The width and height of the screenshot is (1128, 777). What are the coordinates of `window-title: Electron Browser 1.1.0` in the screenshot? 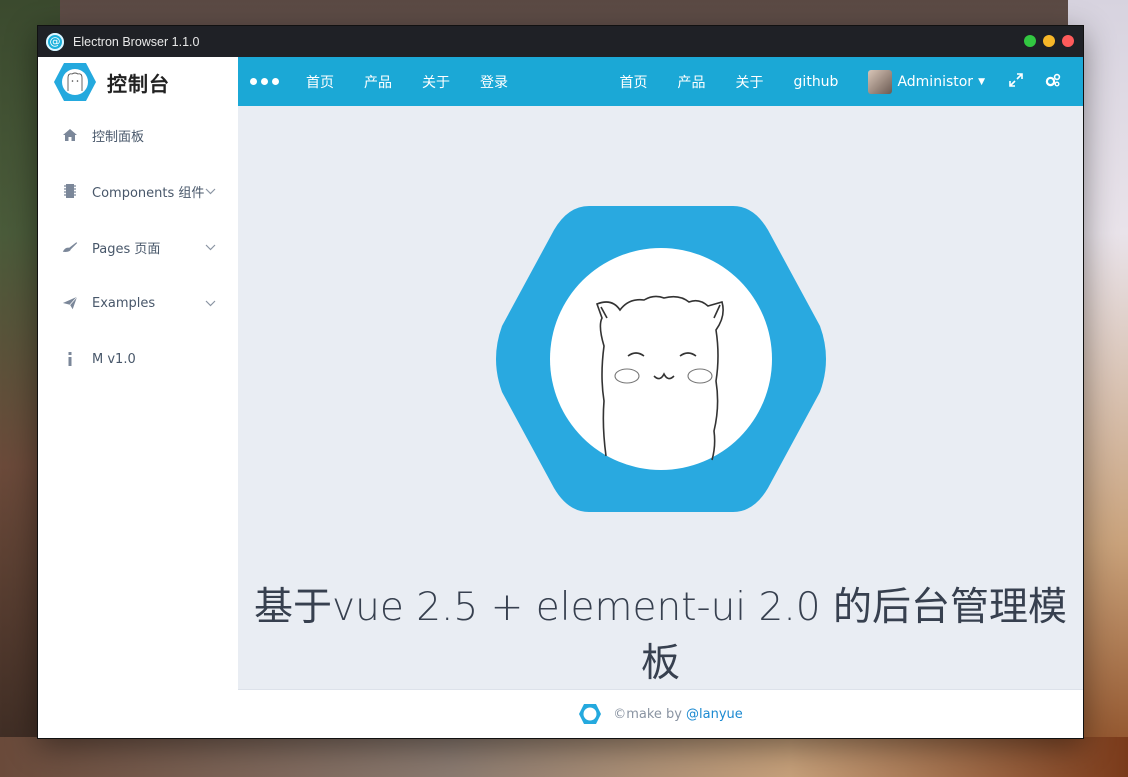 It's located at (136, 41).